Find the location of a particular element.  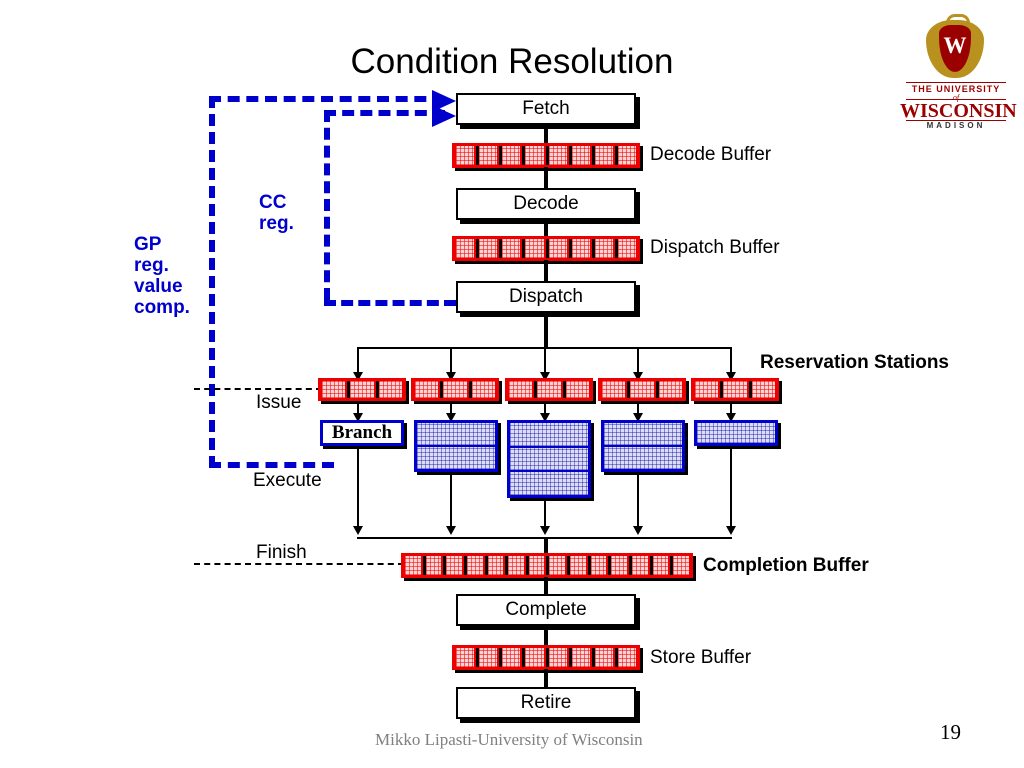

stage-fetch: Fetch is located at coordinates (546, 109).